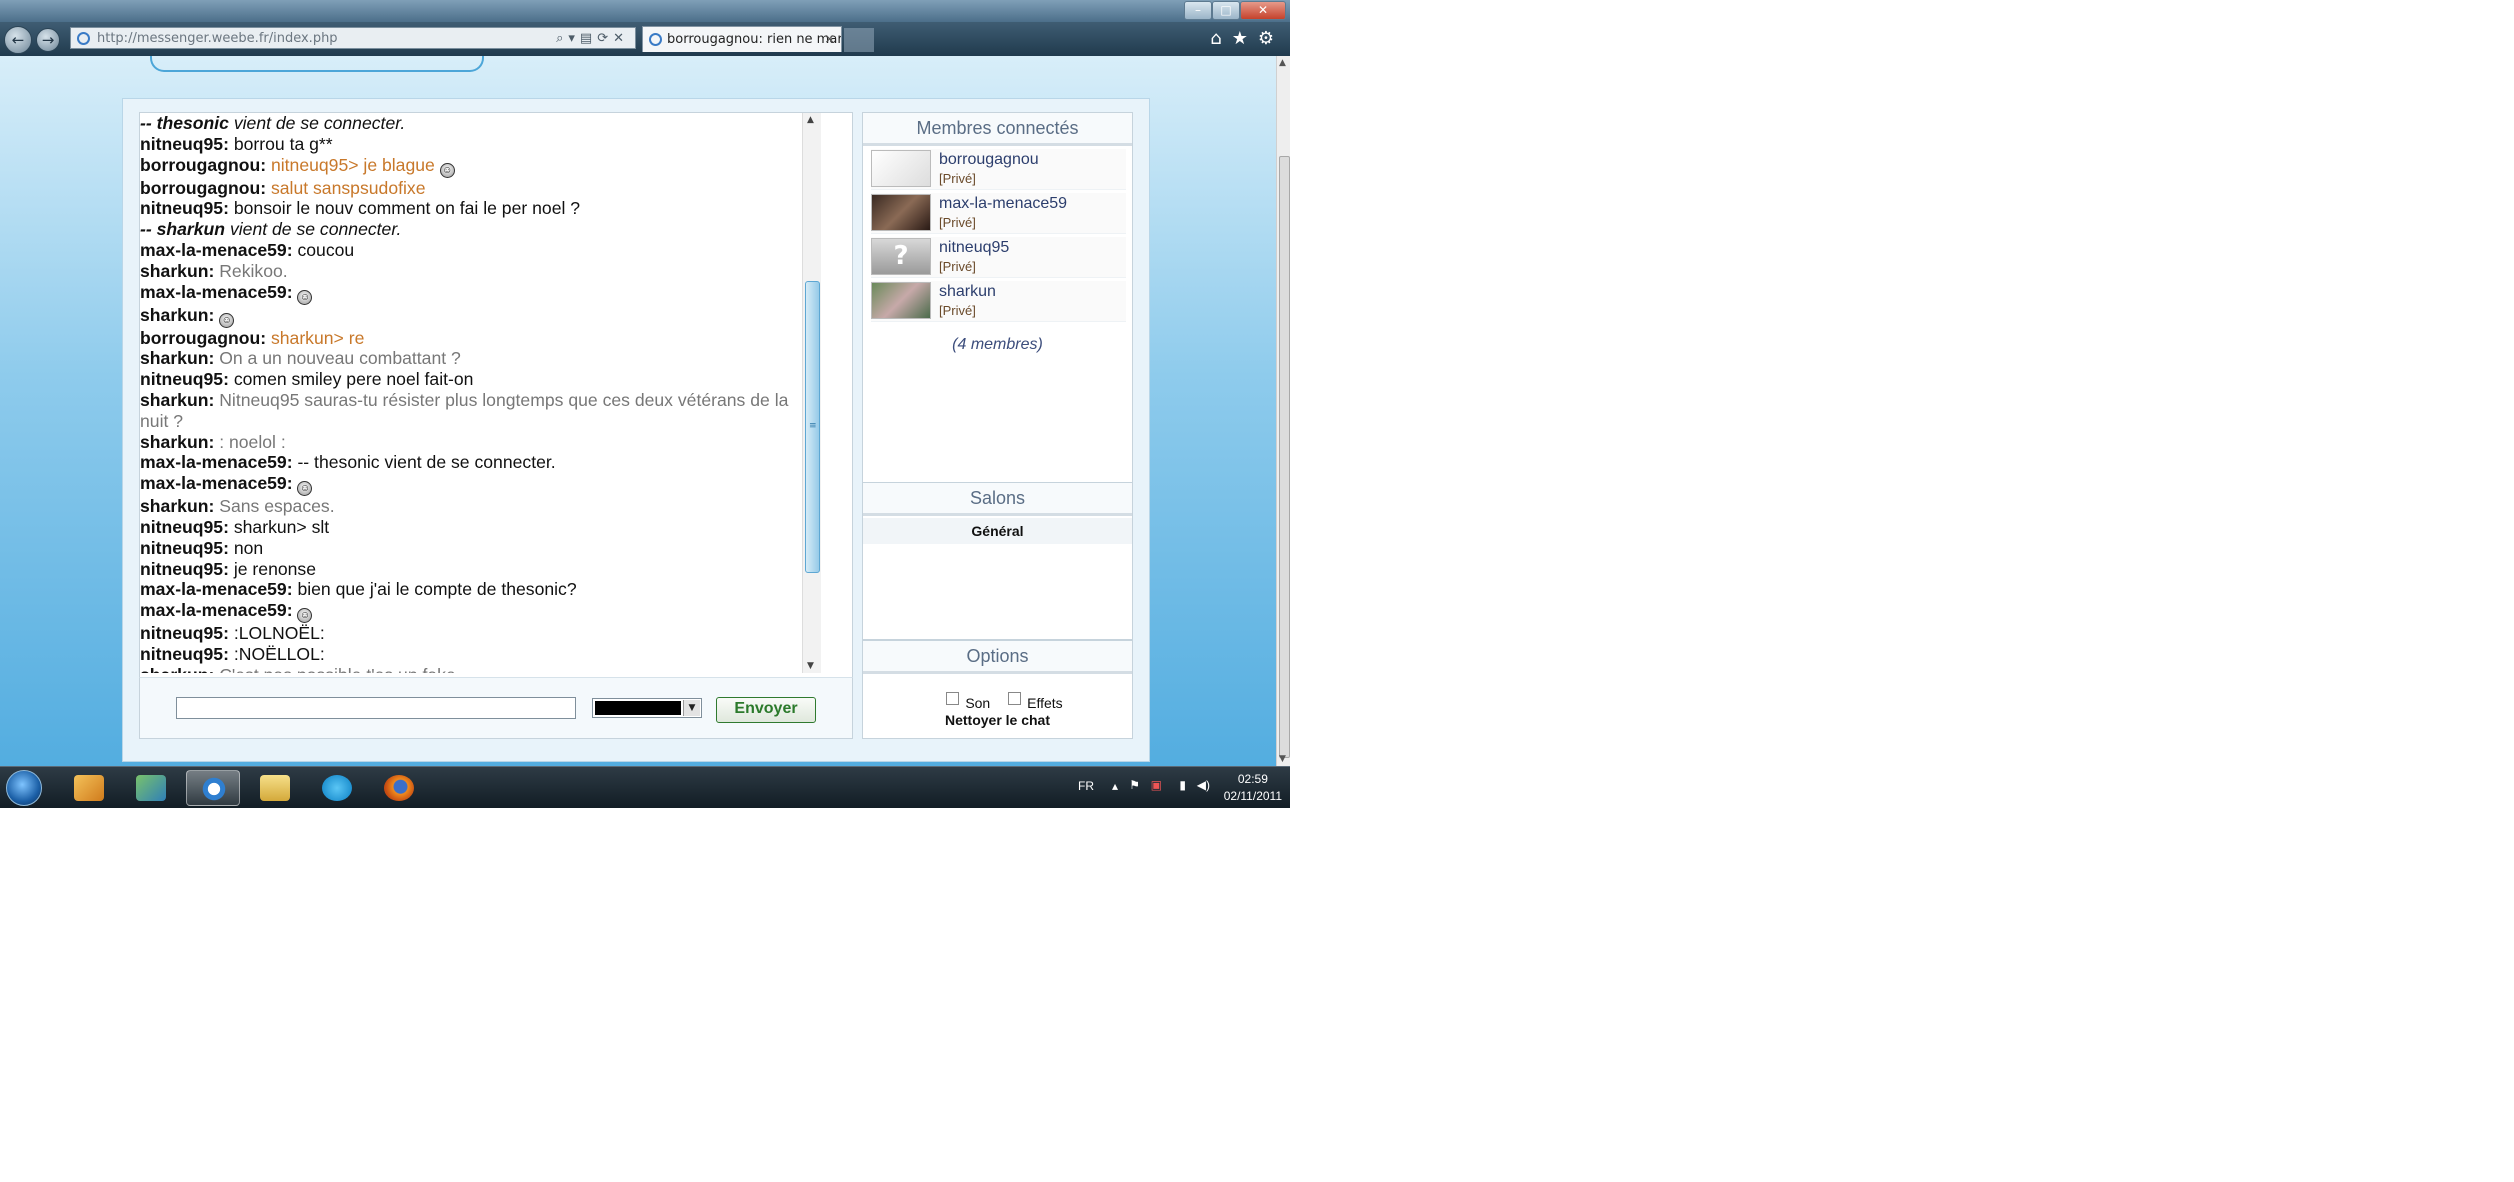 Image resolution: width=2514 pixels, height=1182 pixels. What do you see at coordinates (1282, 759) in the screenshot?
I see `scroll-down-icon: ▼` at bounding box center [1282, 759].